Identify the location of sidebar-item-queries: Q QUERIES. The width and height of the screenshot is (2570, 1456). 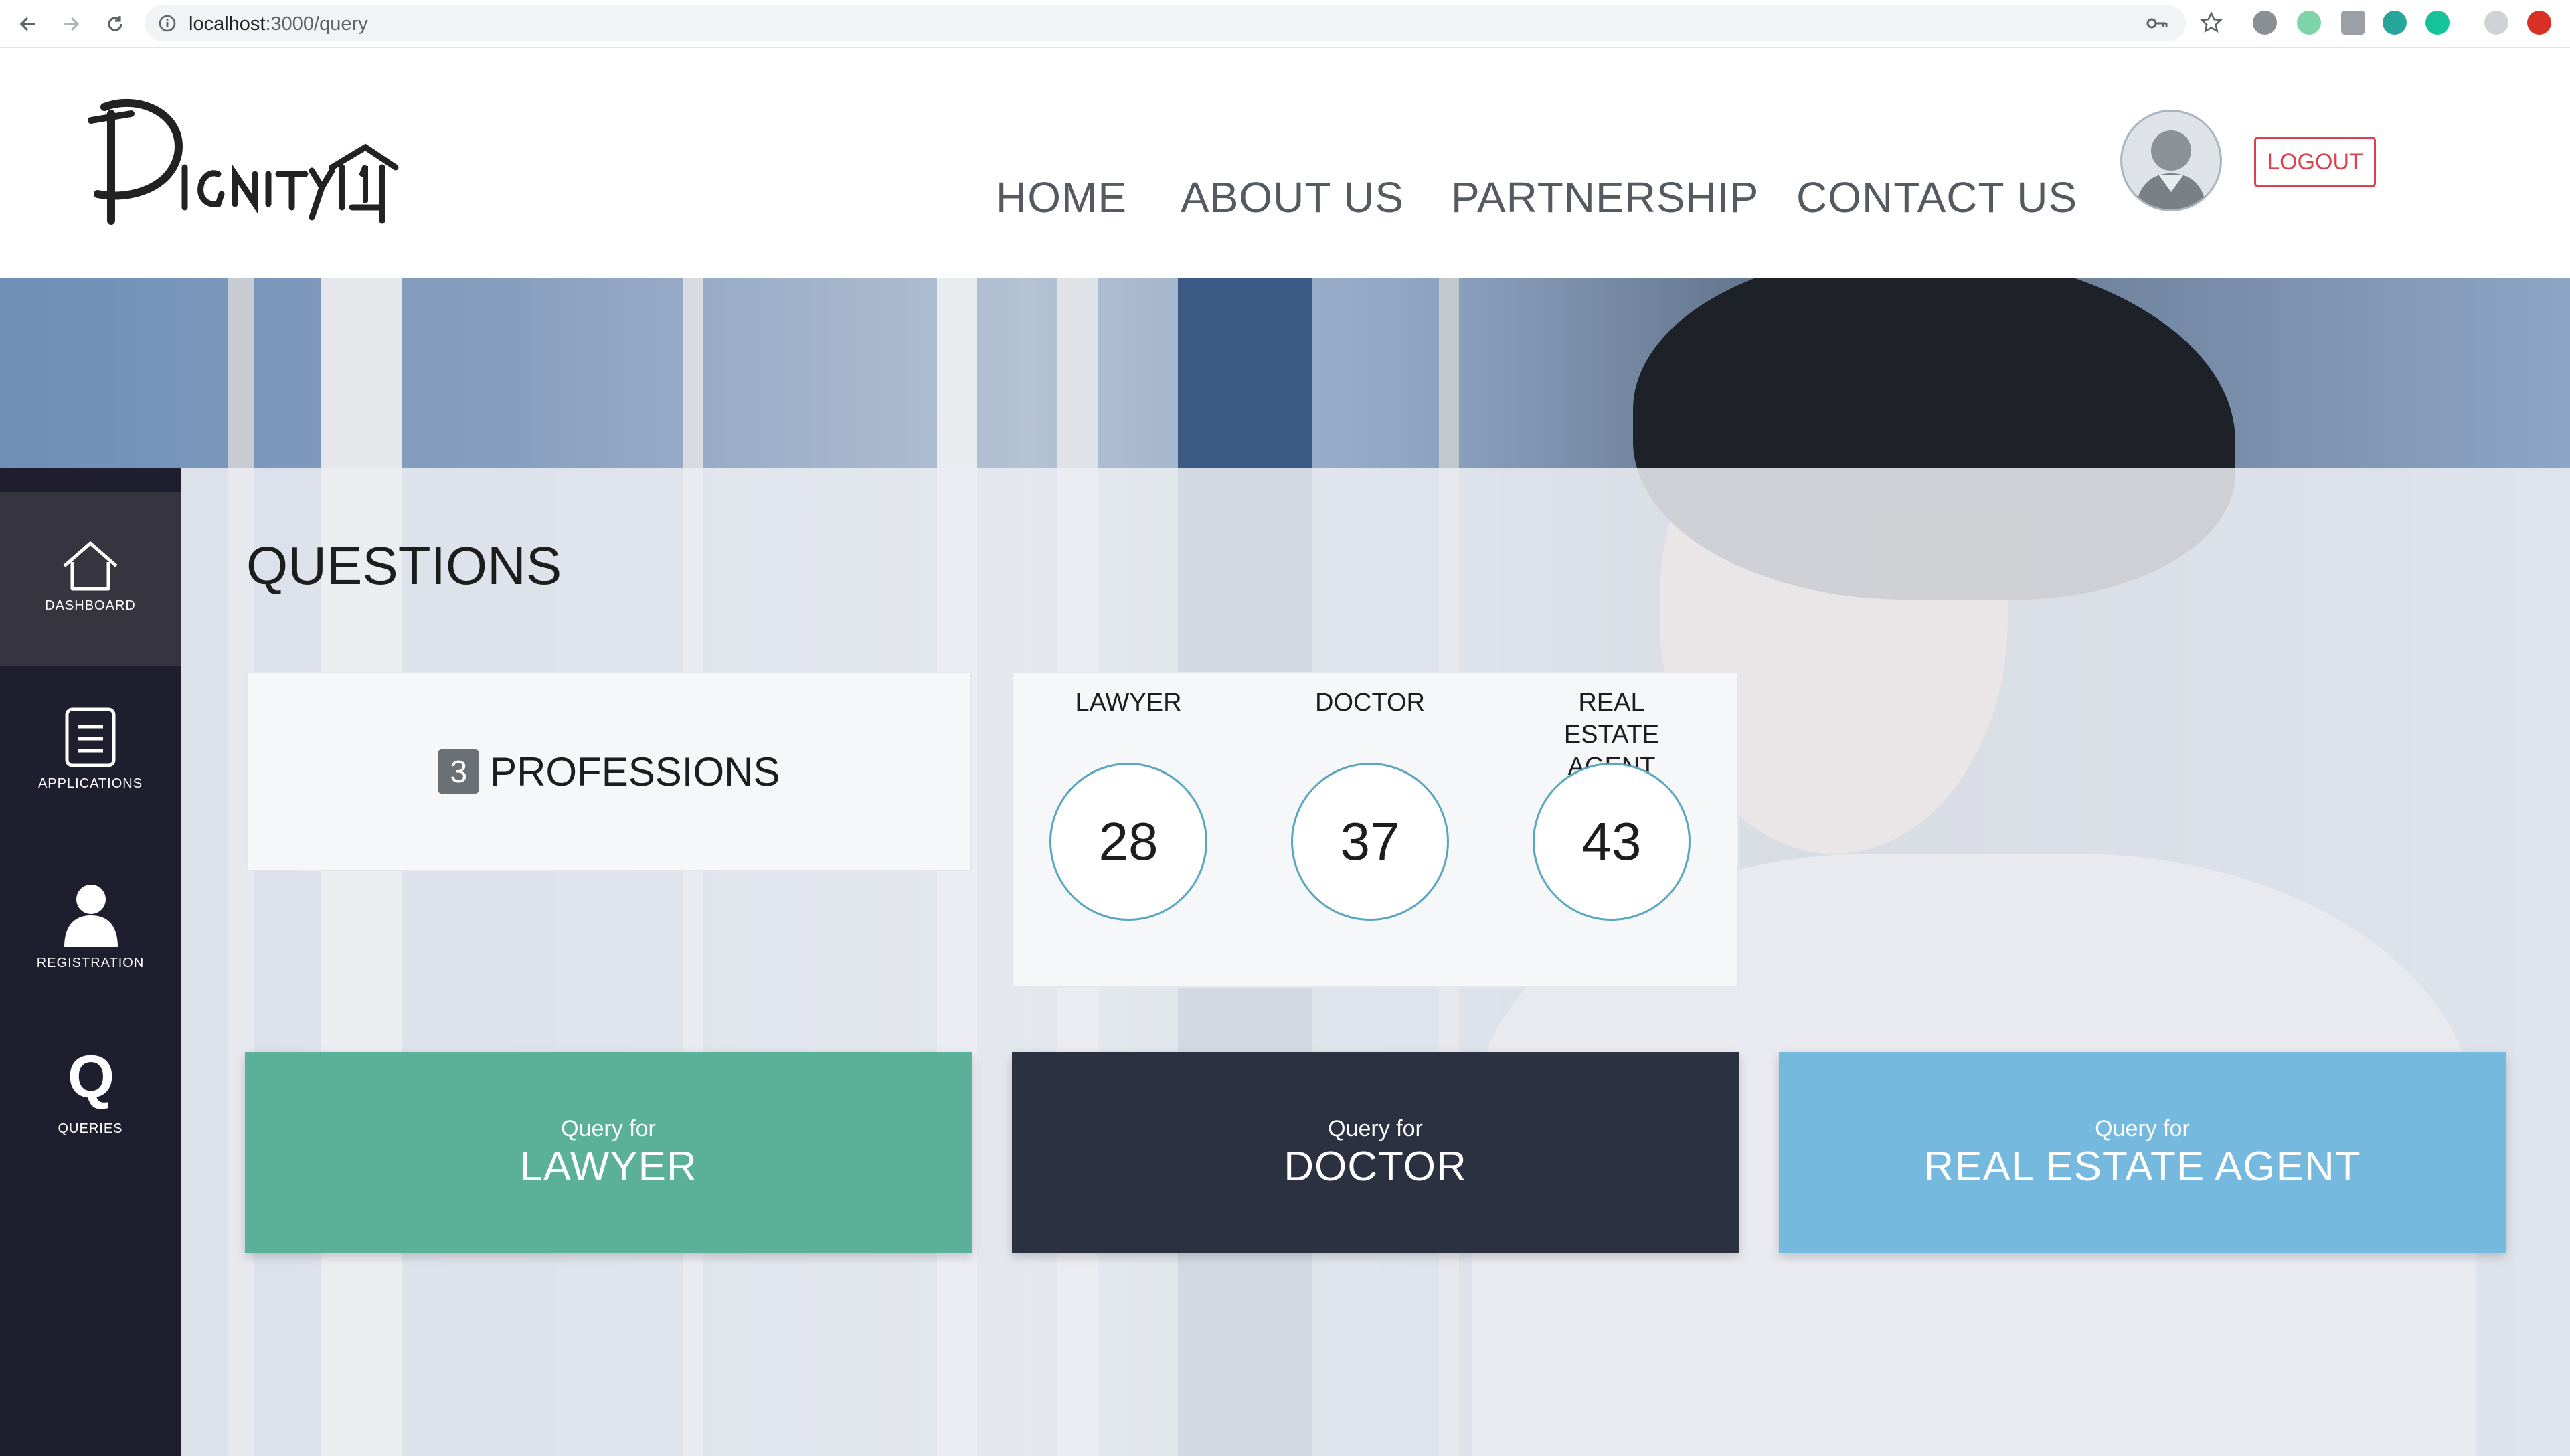
(90, 1101).